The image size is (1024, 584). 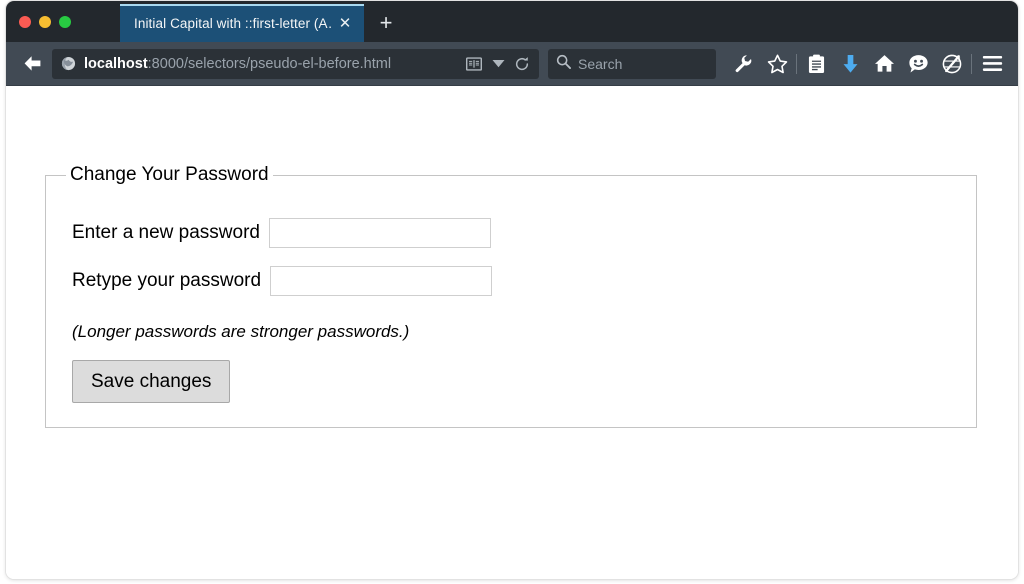 I want to click on home-icon, so click(x=884, y=64).